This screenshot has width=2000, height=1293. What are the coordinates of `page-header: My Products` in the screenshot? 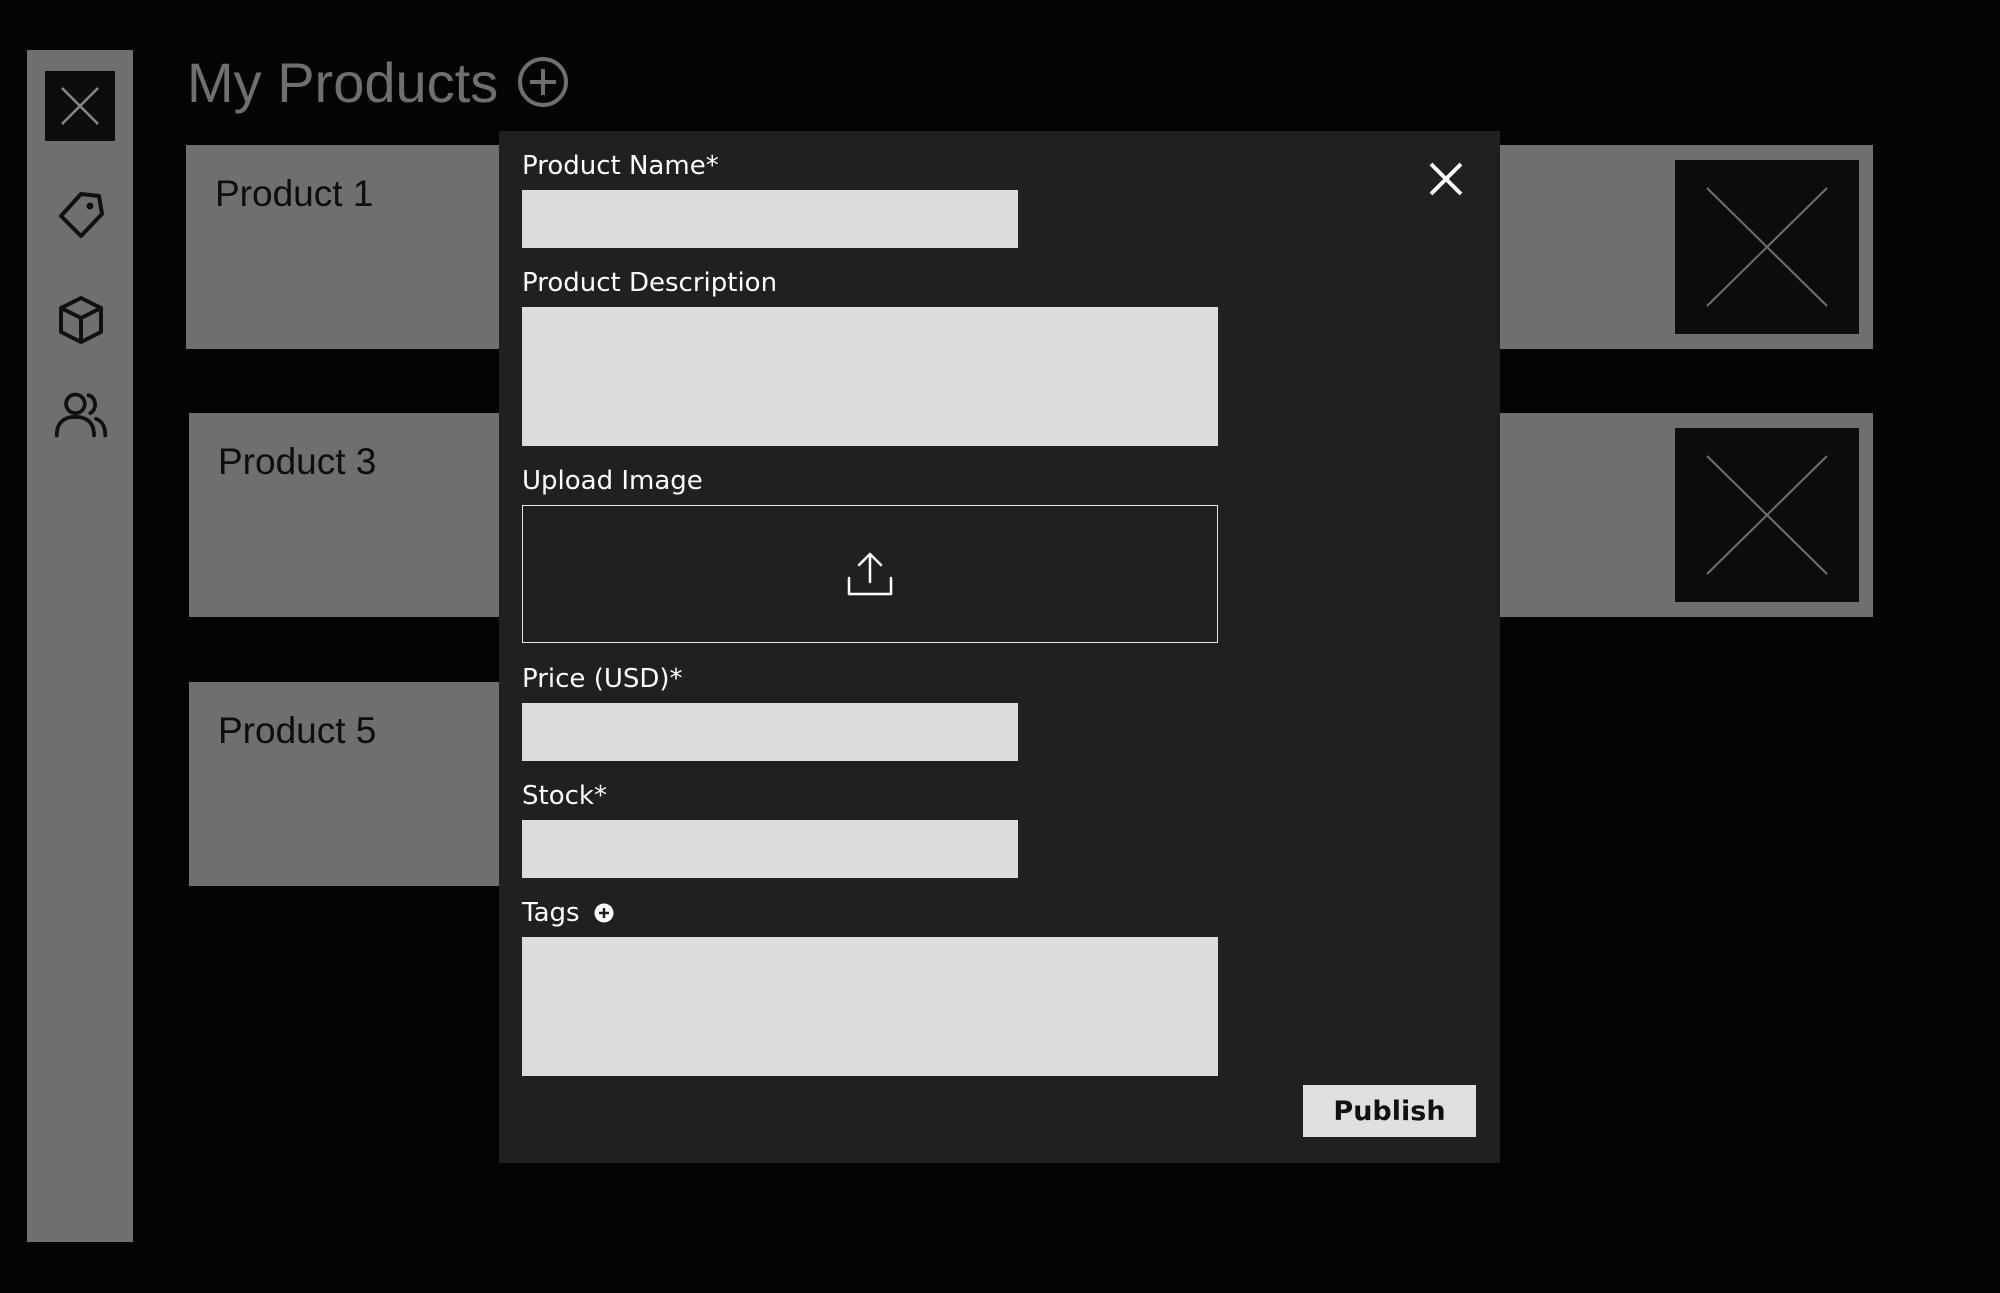 It's located at (378, 82).